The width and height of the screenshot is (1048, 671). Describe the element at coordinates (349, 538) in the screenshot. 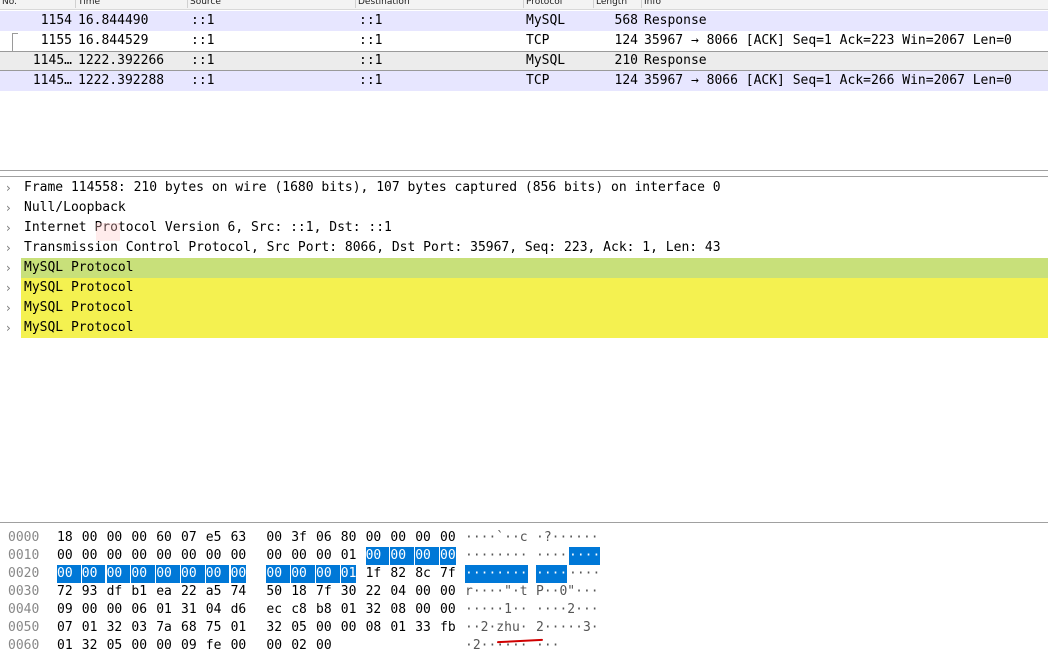

I see `hex-byte: 80` at that location.